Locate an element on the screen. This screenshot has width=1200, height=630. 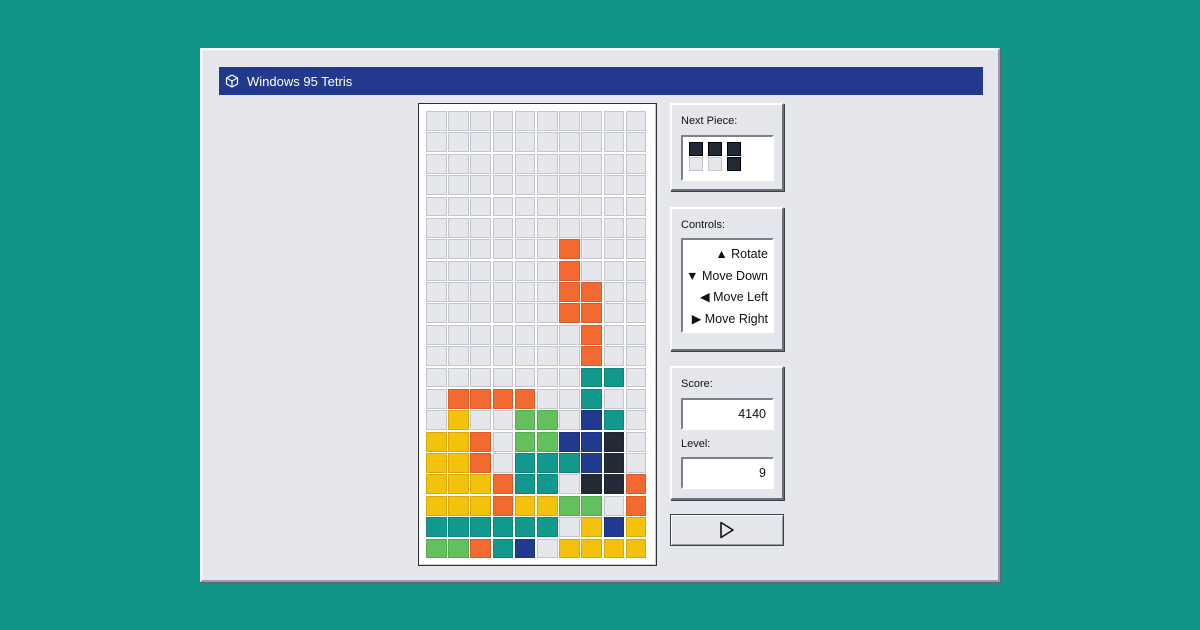
control-rotate: ▲ Rotate is located at coordinates (741, 254).